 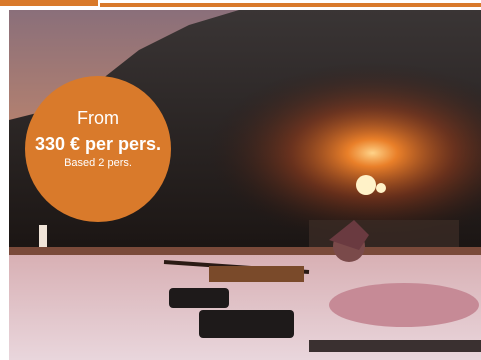 I want to click on price-text: 330 € per pers., so click(x=98, y=144).